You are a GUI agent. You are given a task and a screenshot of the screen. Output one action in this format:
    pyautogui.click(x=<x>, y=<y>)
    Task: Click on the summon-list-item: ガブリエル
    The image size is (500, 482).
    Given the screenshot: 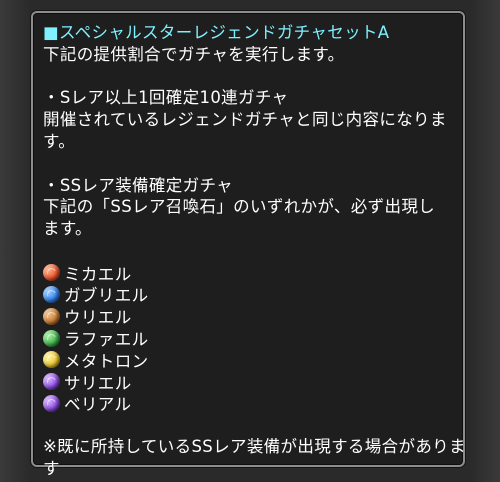 What is the action you would take?
    pyautogui.click(x=248, y=295)
    